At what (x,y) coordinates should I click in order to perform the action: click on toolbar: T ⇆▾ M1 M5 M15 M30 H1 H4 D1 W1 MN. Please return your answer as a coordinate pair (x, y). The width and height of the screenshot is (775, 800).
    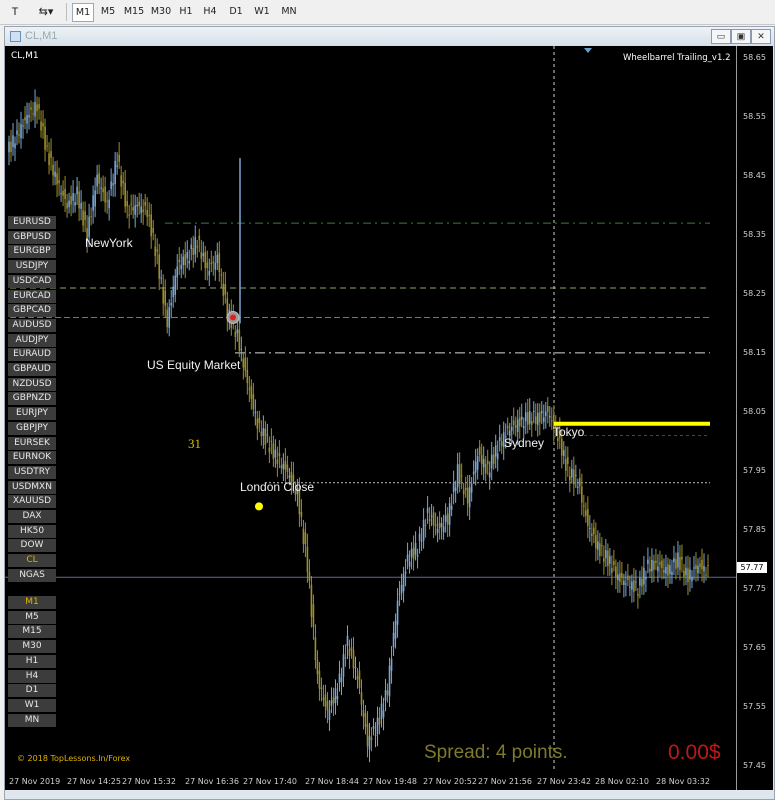
    Looking at the image, I should click on (387, 12).